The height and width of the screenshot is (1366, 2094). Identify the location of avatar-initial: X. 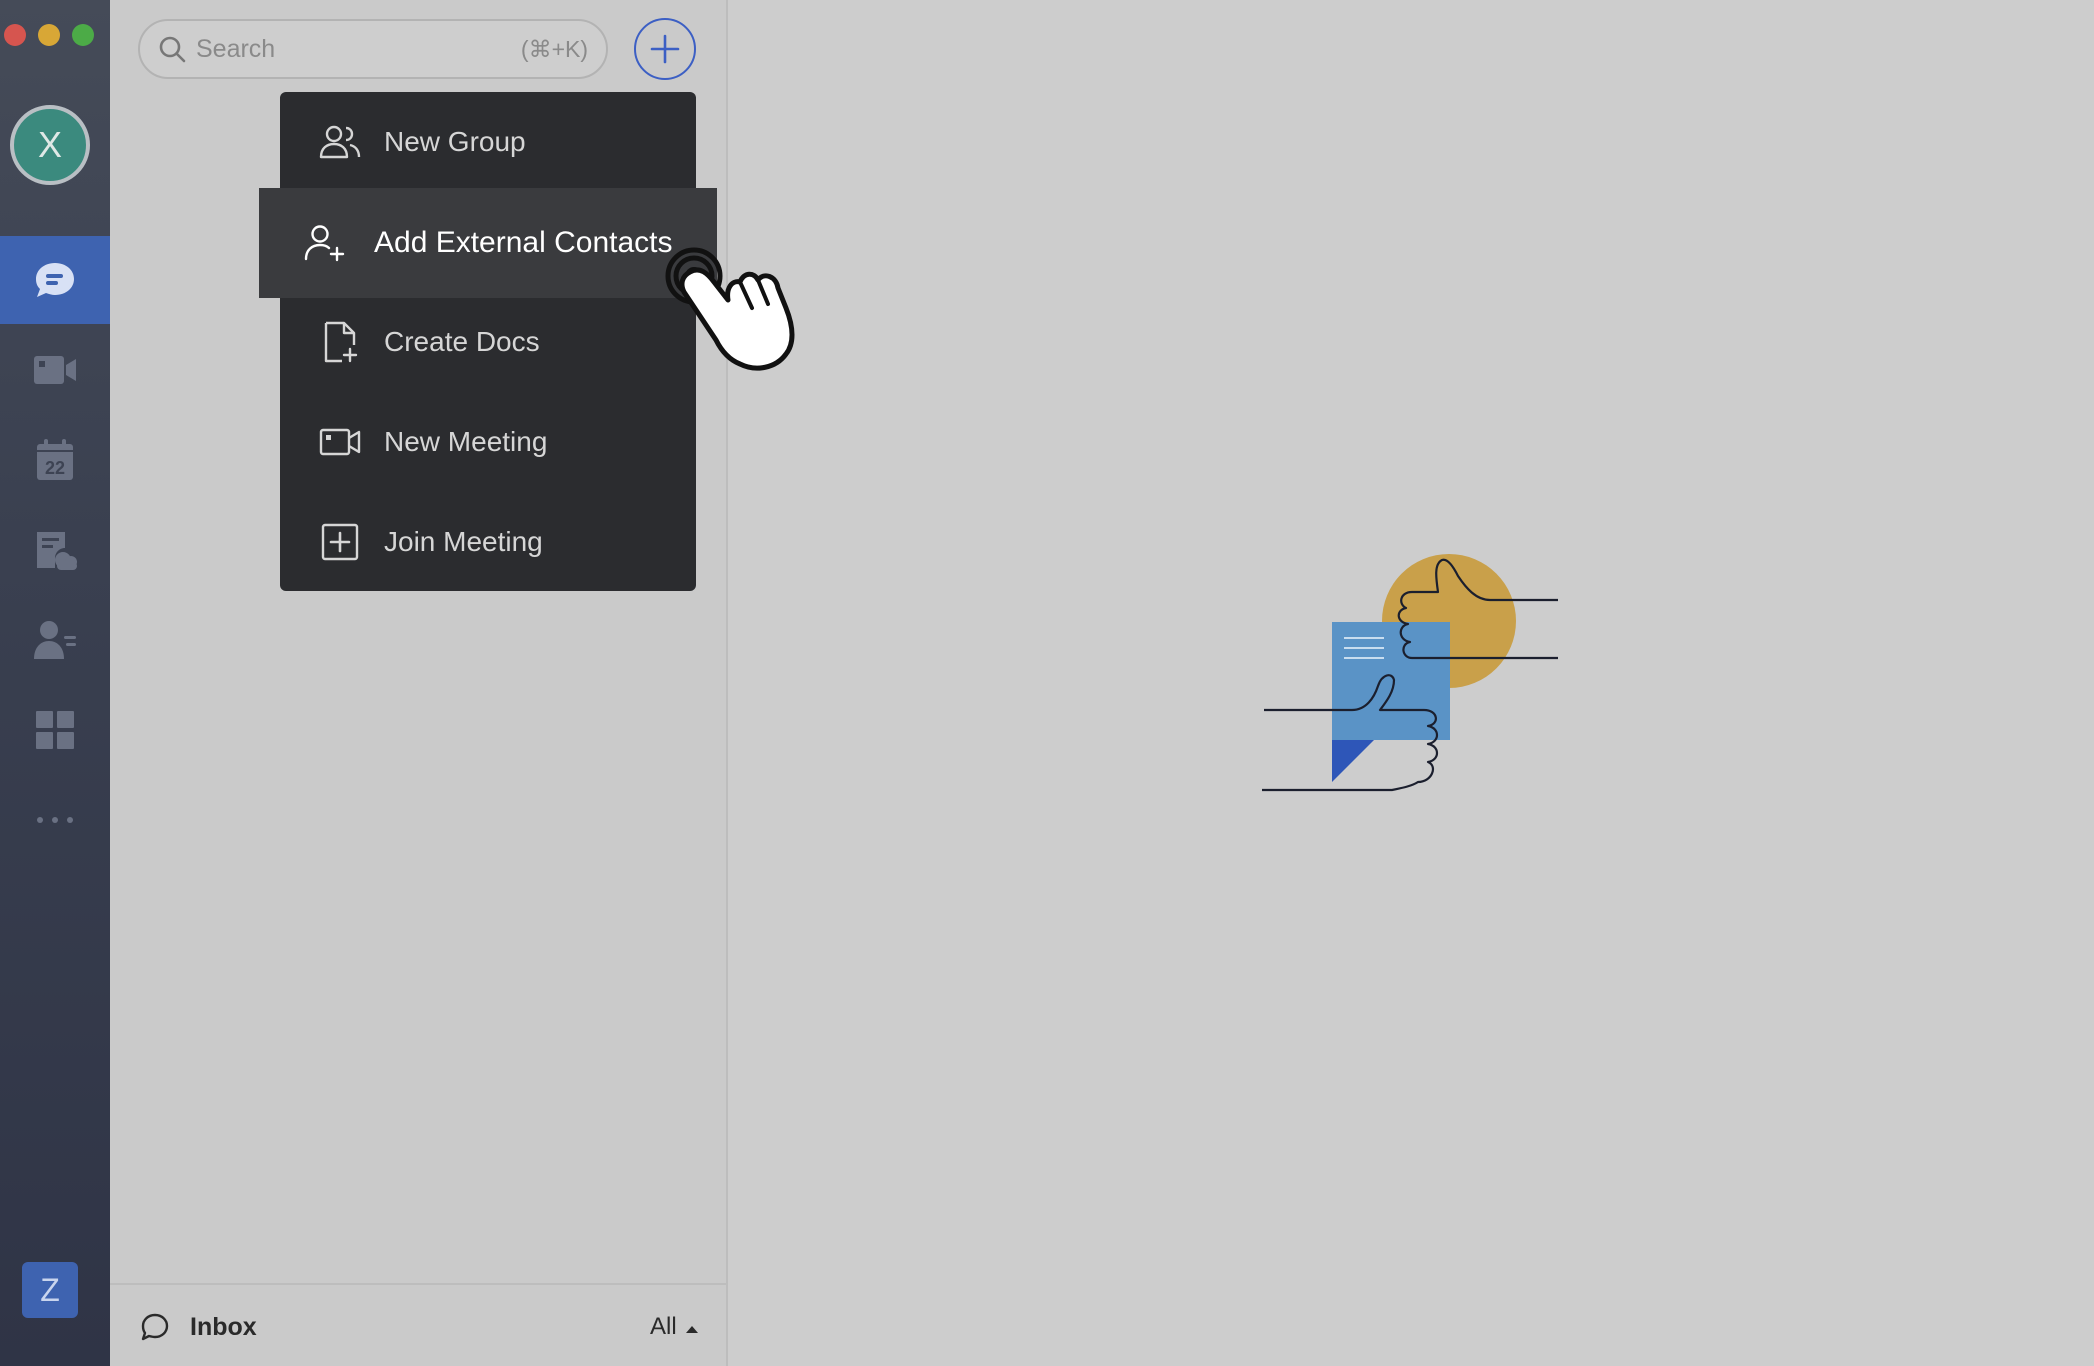
(49, 144).